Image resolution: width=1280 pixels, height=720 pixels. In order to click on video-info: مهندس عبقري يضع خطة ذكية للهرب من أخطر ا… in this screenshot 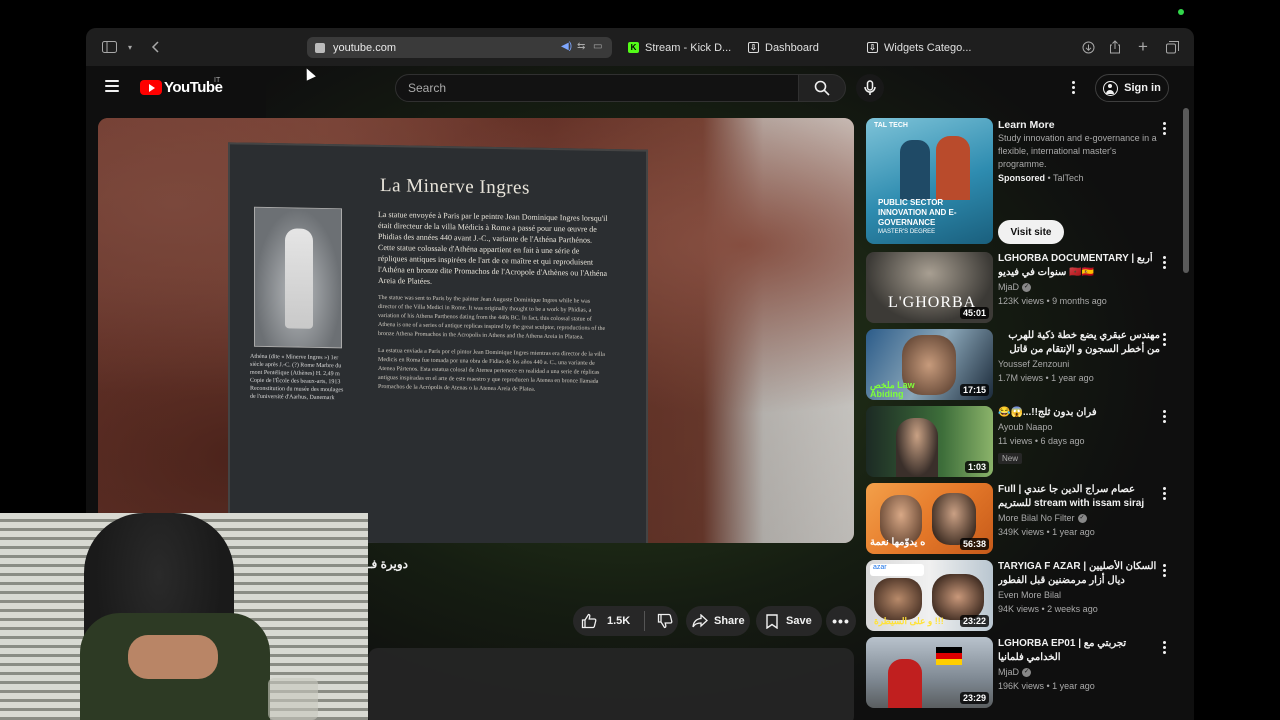, I will do `click(1079, 357)`.